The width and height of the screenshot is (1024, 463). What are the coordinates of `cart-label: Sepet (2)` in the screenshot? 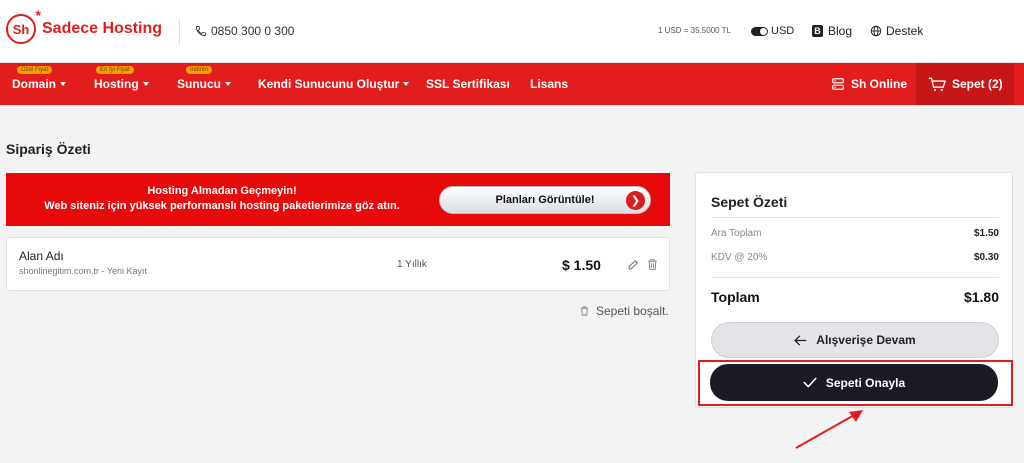 It's located at (977, 84).